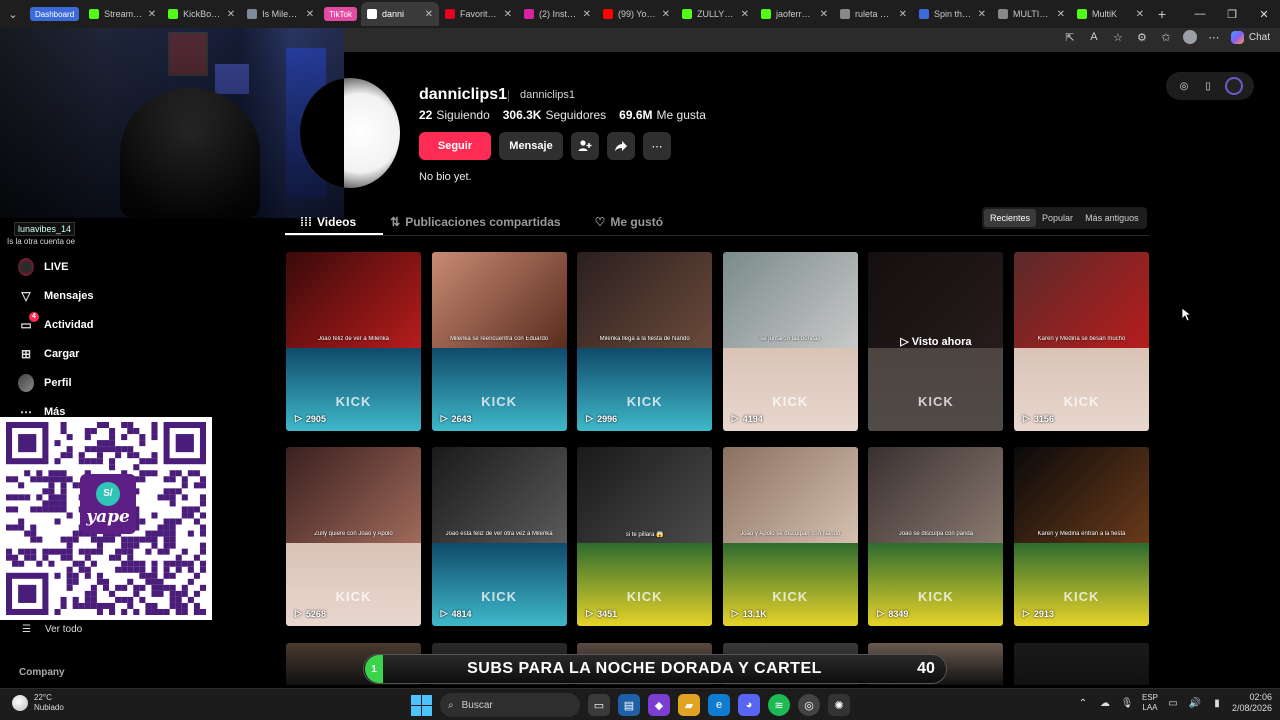  What do you see at coordinates (1200, 14) in the screenshot?
I see `minimize-icon: —` at bounding box center [1200, 14].